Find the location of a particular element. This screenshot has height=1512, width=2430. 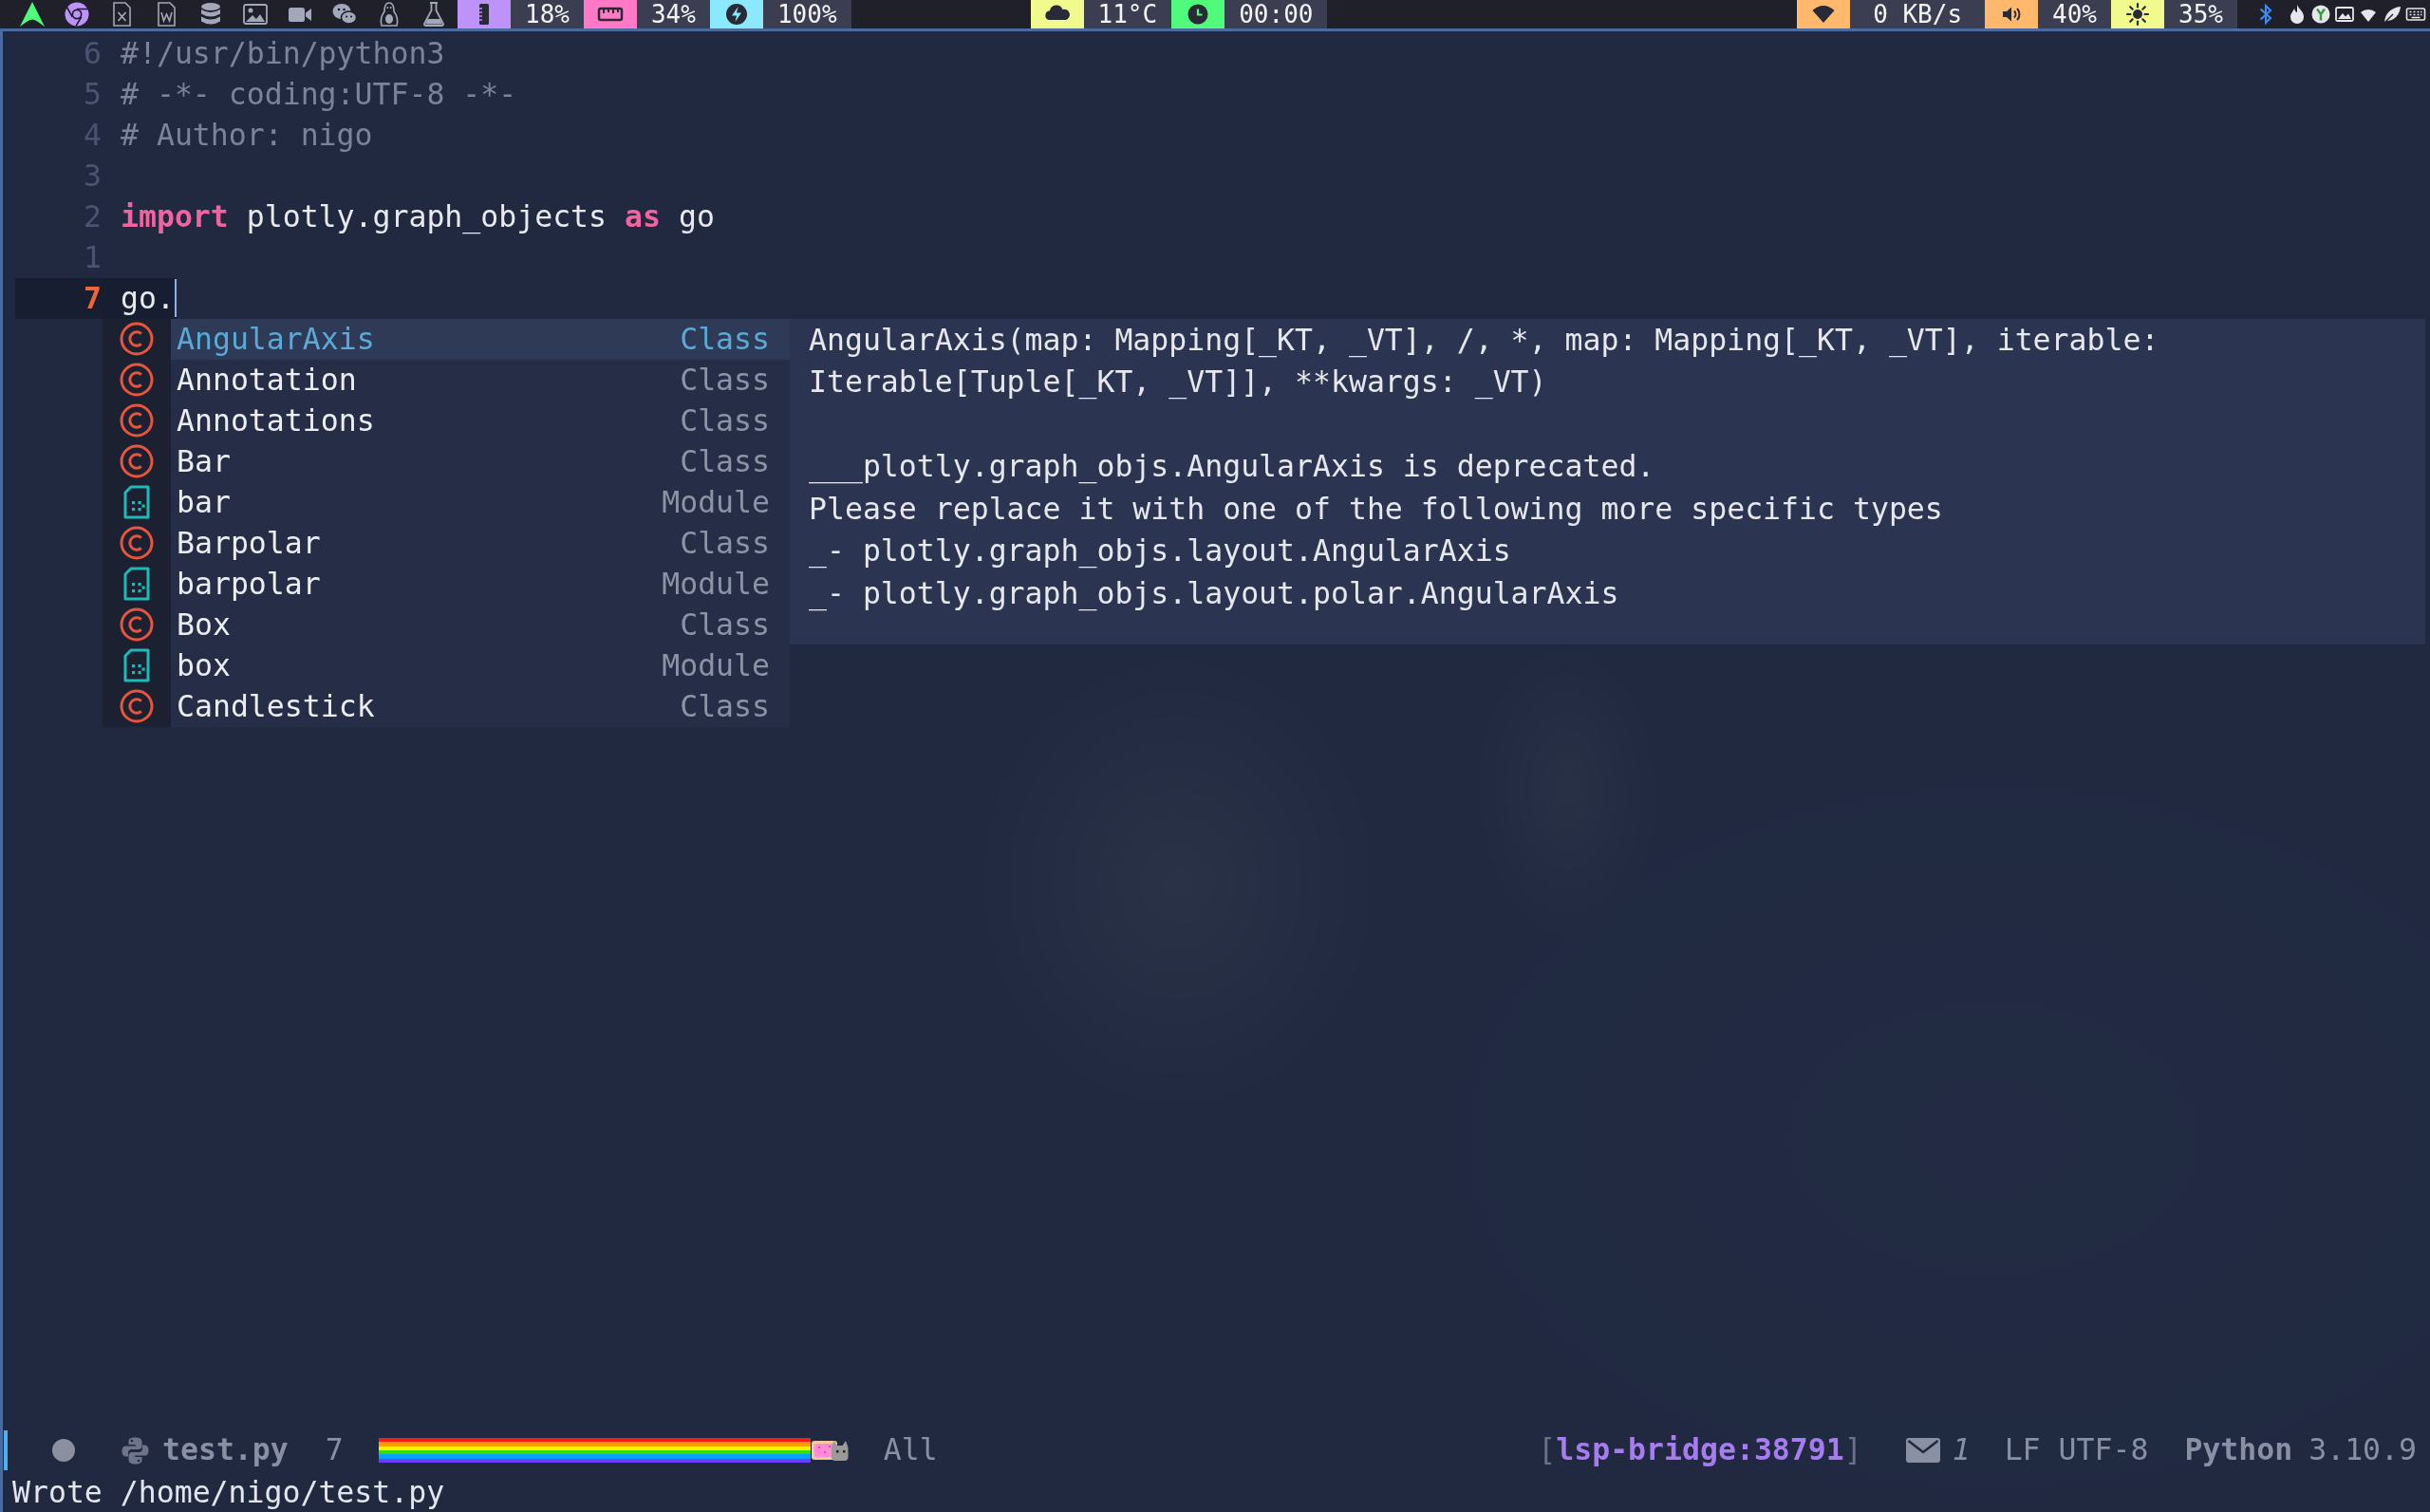

version-text: 3.10.9 is located at coordinates (2363, 1450).